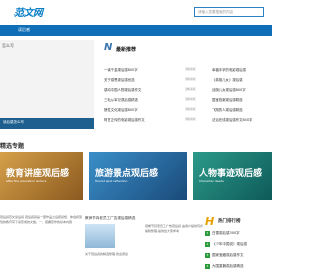  Describe the element at coordinates (229, 89) in the screenshot. I see `news-link: 战旗儿女观后感800字` at that location.